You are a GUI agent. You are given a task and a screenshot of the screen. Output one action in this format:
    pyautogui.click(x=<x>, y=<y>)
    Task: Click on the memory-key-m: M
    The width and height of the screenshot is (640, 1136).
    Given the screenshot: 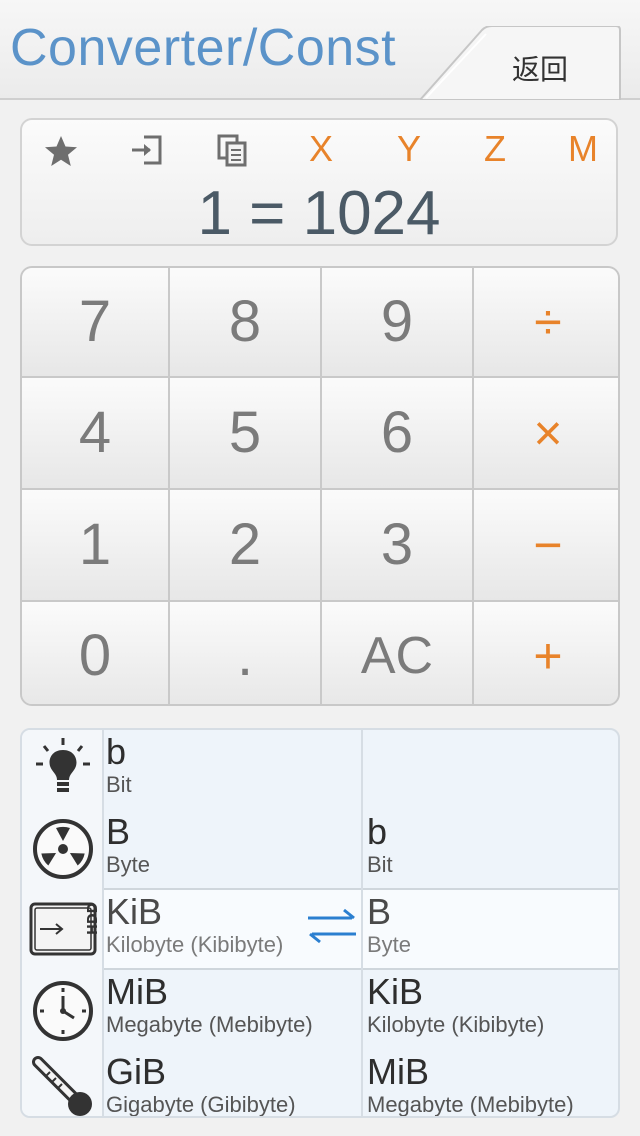 What is the action you would take?
    pyautogui.click(x=583, y=149)
    